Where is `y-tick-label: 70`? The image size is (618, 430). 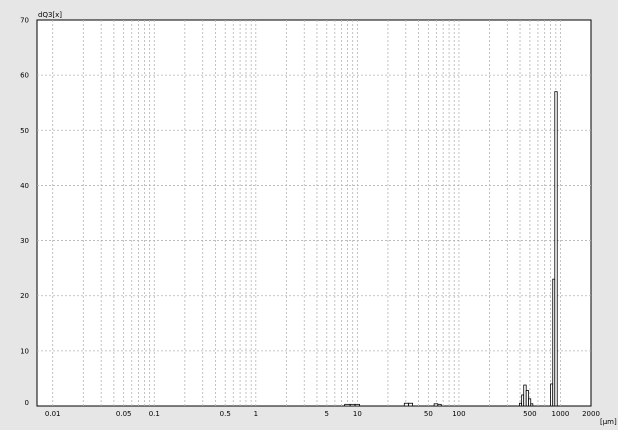
y-tick-label: 70 is located at coordinates (24, 21).